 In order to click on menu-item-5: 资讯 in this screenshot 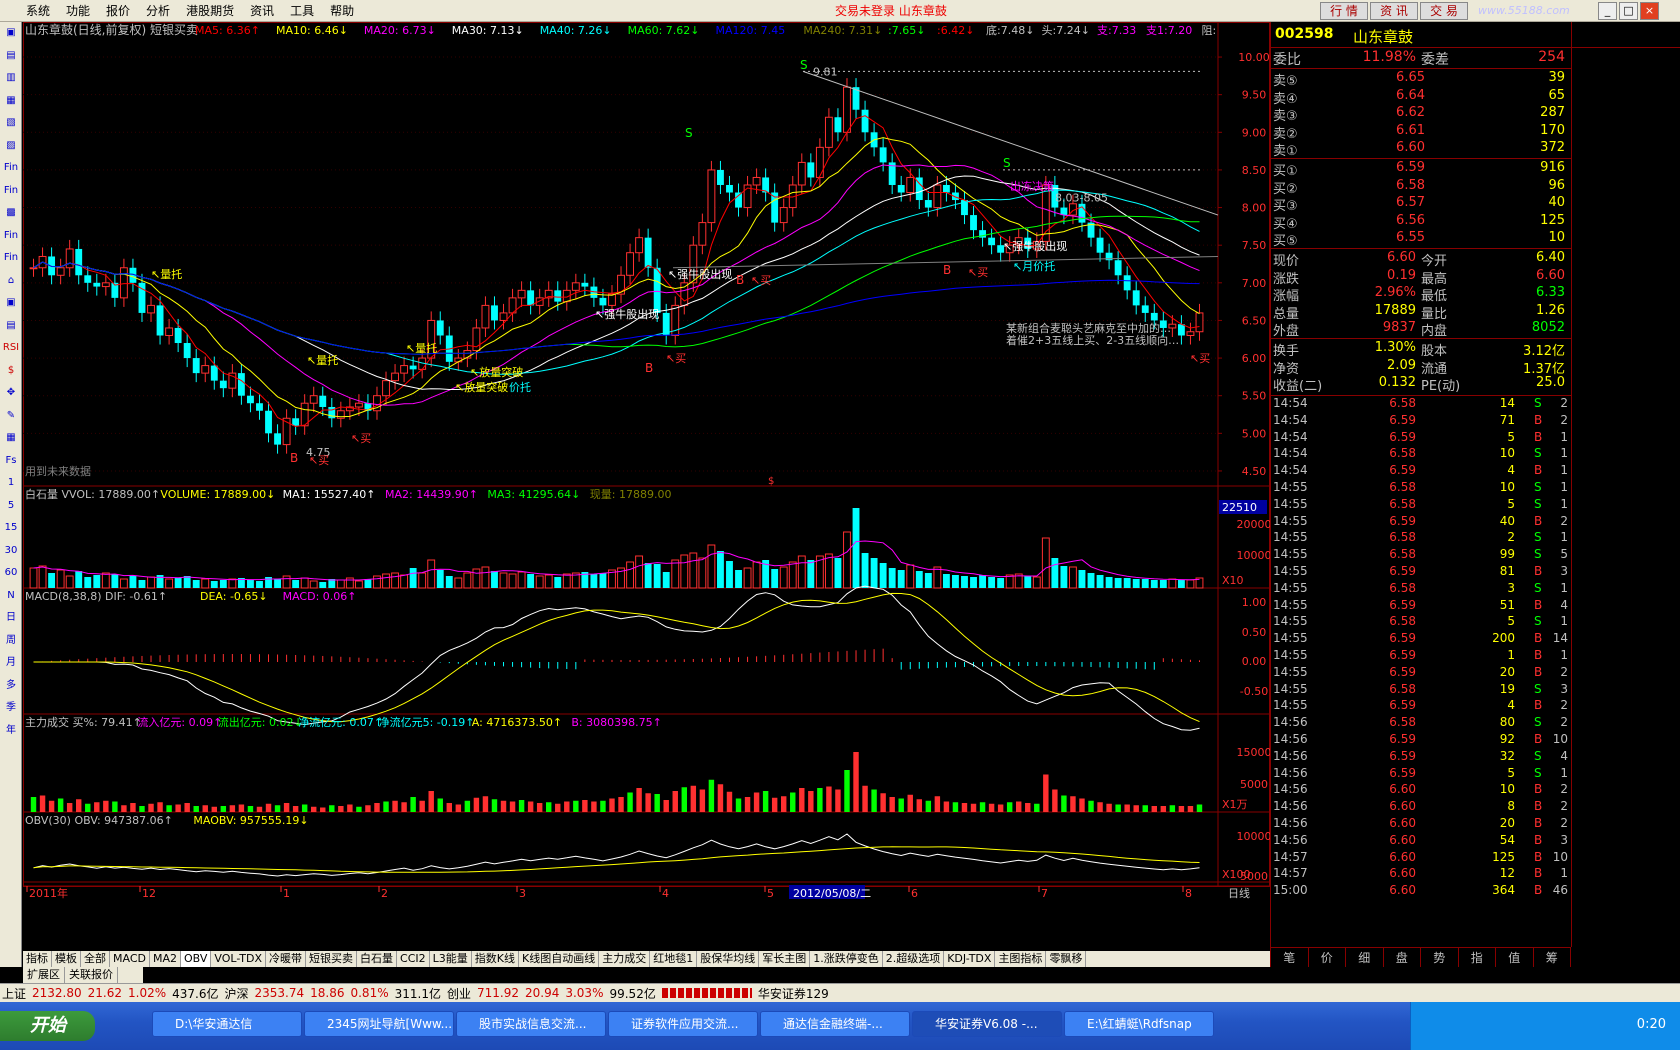, I will do `click(262, 11)`.